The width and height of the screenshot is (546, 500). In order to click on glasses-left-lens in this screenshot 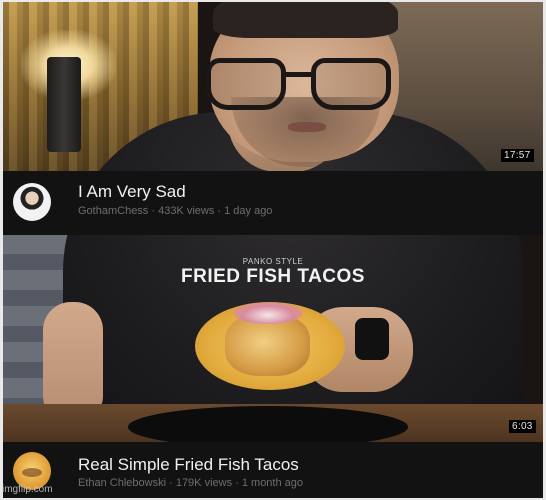, I will do `click(246, 84)`.